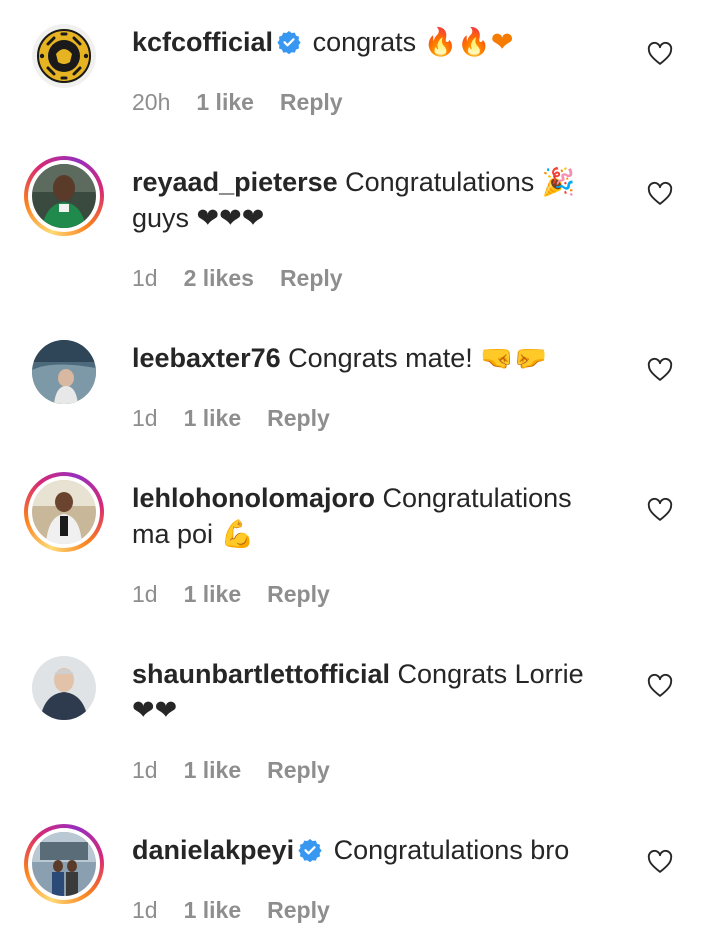  Describe the element at coordinates (253, 498) in the screenshot. I see `comment-username: lehlohonolomajoro` at that location.